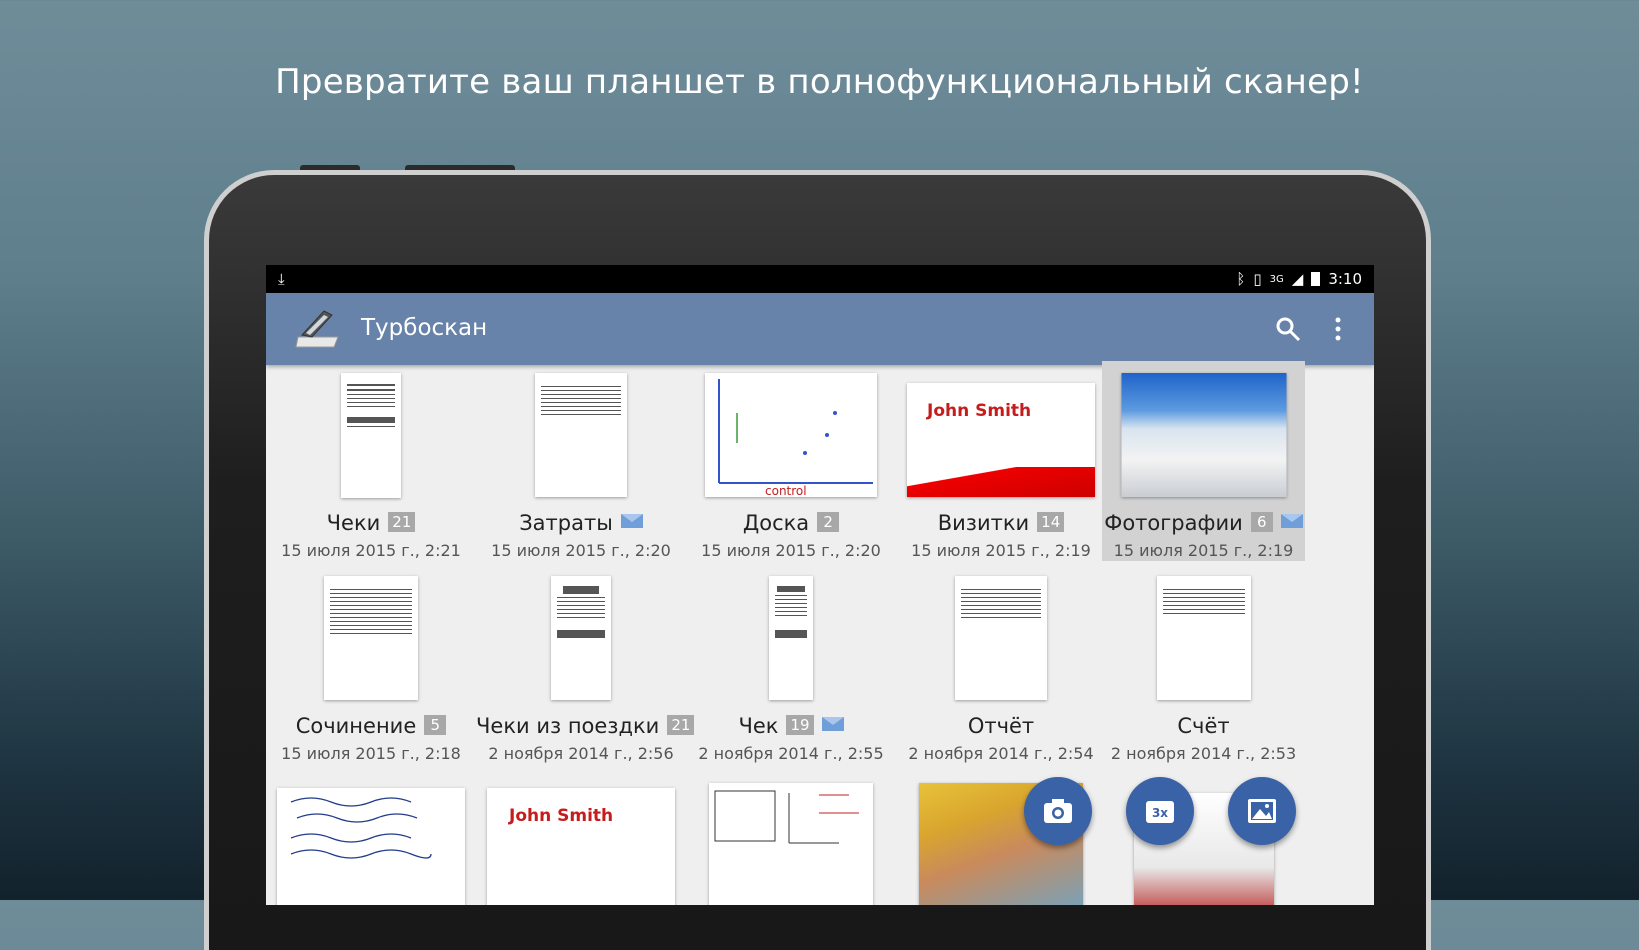  What do you see at coordinates (1001, 753) in the screenshot?
I see `document-date: 2 ноября 2014 г., 2:54` at bounding box center [1001, 753].